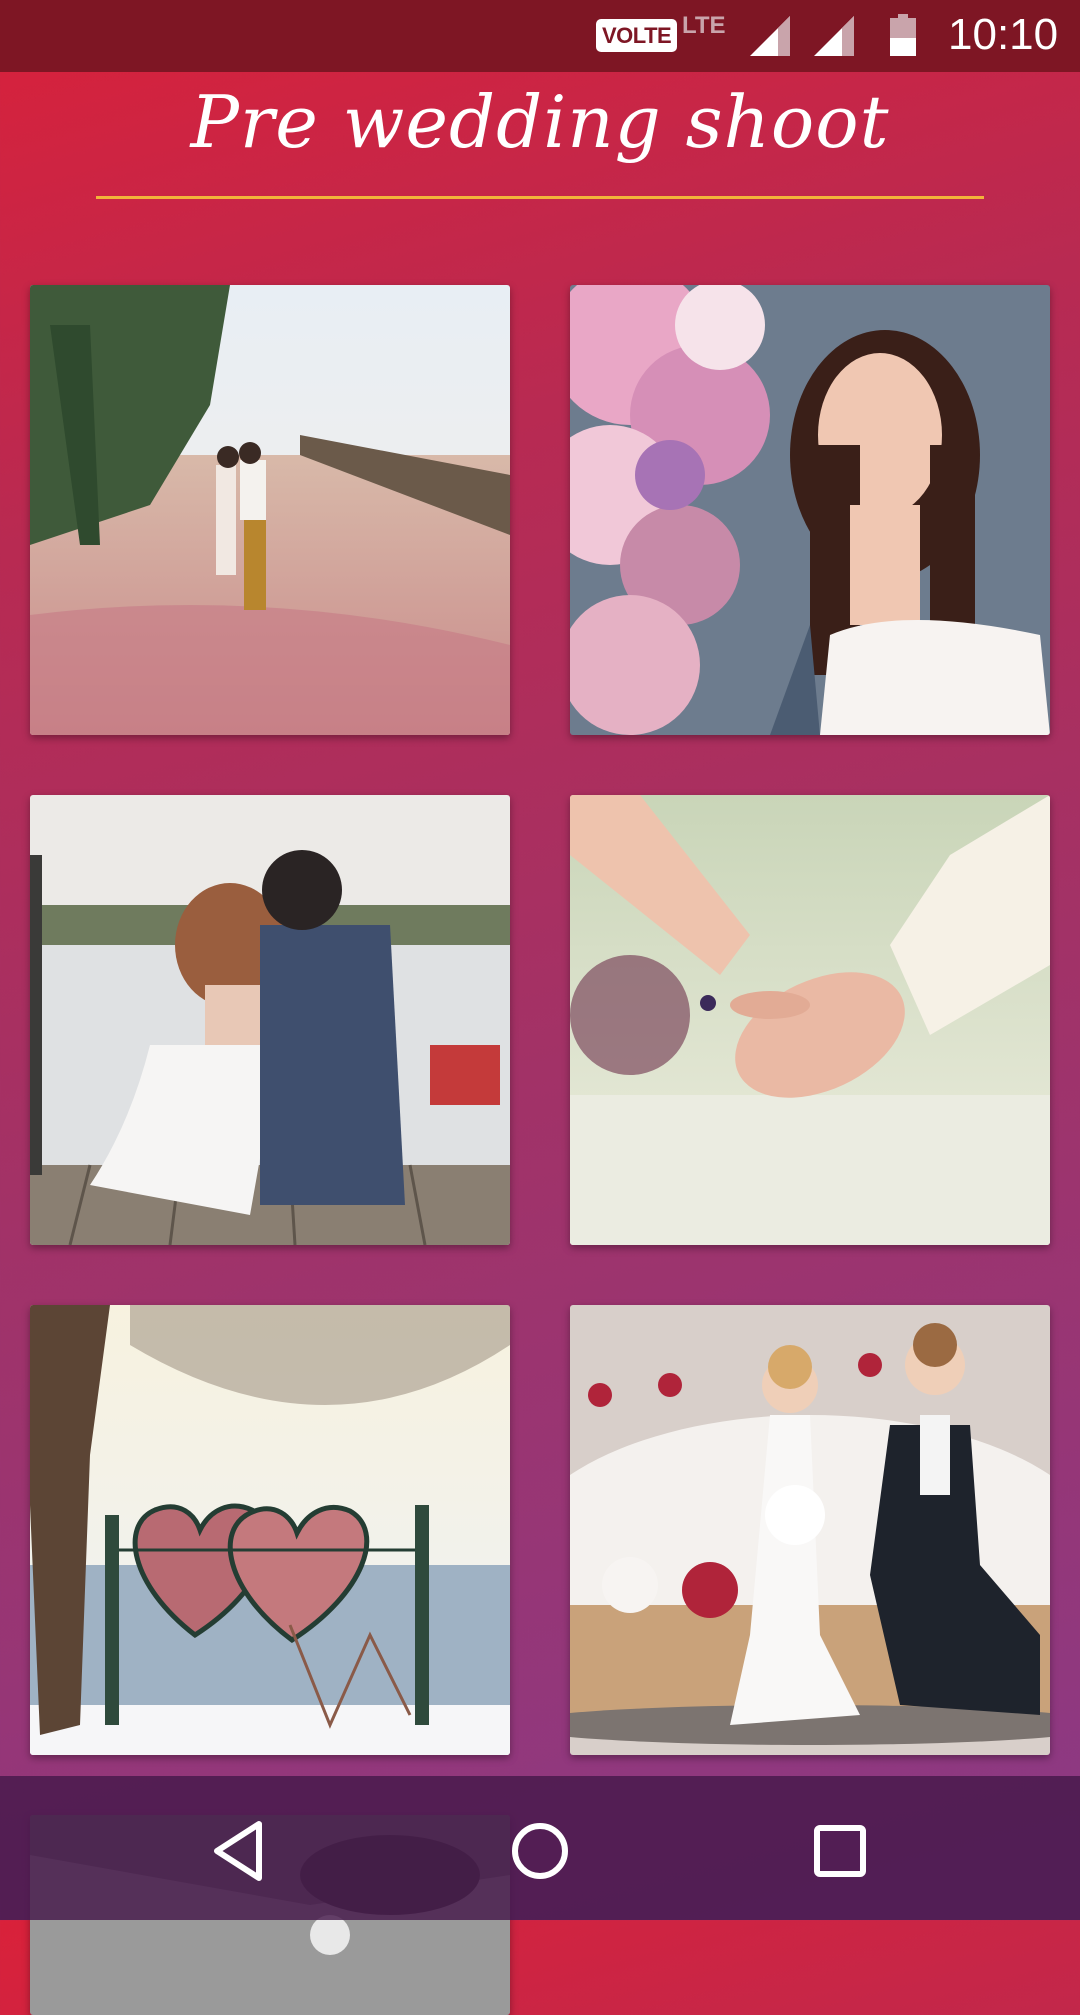 The width and height of the screenshot is (1080, 2015). I want to click on navigation-bar, so click(540, 1848).